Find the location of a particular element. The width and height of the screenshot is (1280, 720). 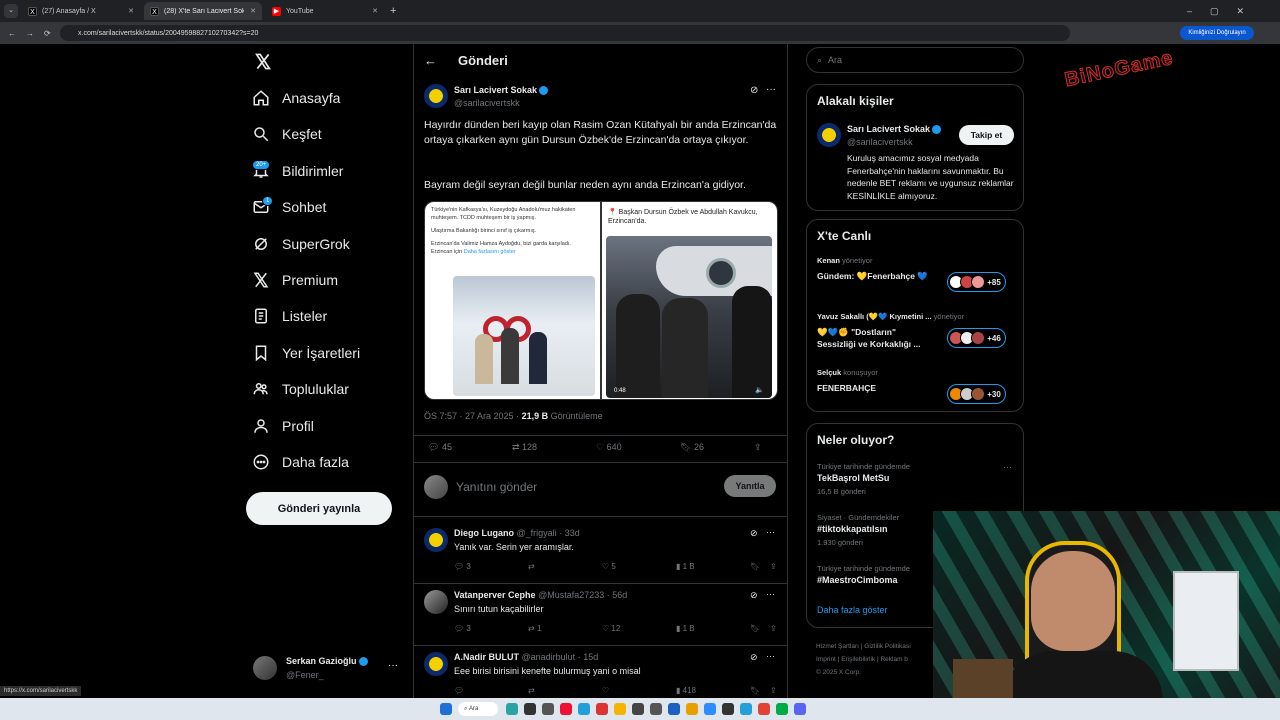

mute-icon: 🔈 is located at coordinates (759, 390).